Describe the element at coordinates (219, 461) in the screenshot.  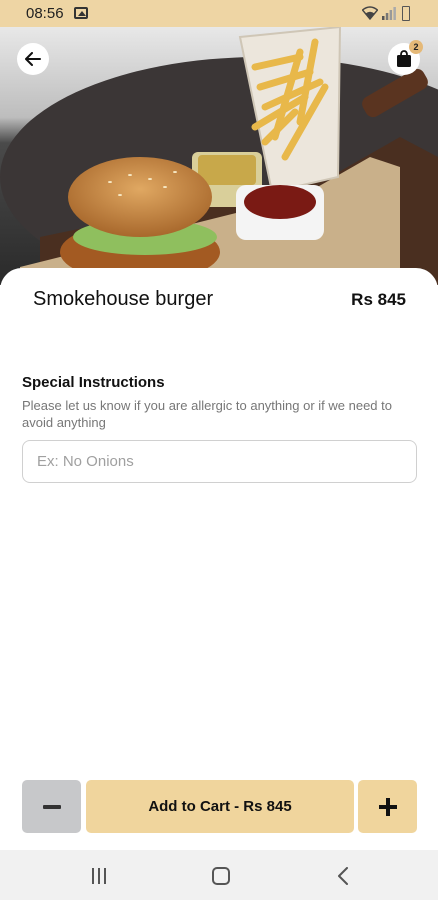
I see `special-instructions-input` at that location.